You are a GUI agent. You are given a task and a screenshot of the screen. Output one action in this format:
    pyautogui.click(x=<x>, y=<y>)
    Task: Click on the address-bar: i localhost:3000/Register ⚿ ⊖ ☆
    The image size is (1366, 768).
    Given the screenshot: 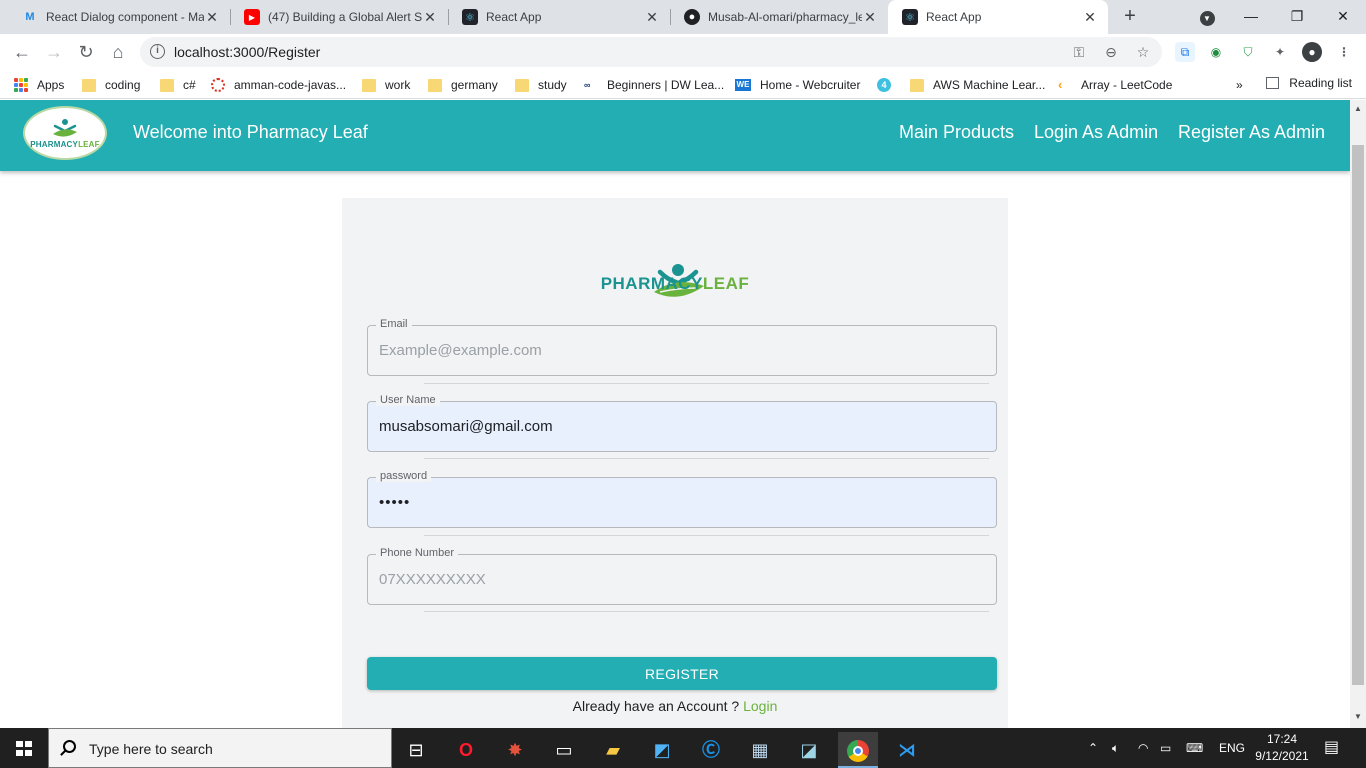 What is the action you would take?
    pyautogui.click(x=651, y=52)
    